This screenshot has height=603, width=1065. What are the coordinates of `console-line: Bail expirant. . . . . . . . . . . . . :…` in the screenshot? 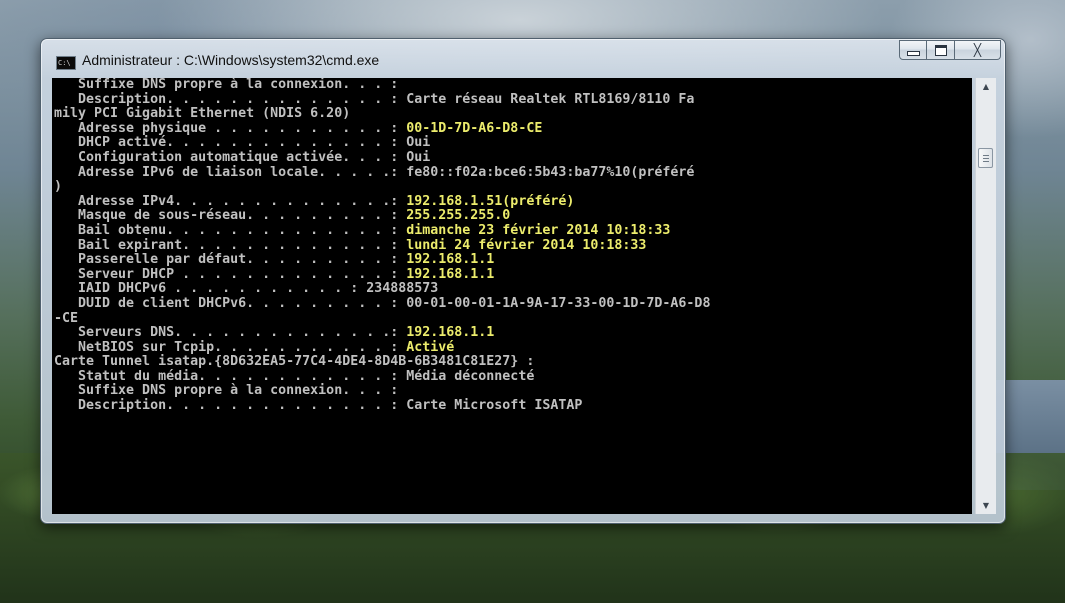 It's located at (512, 245).